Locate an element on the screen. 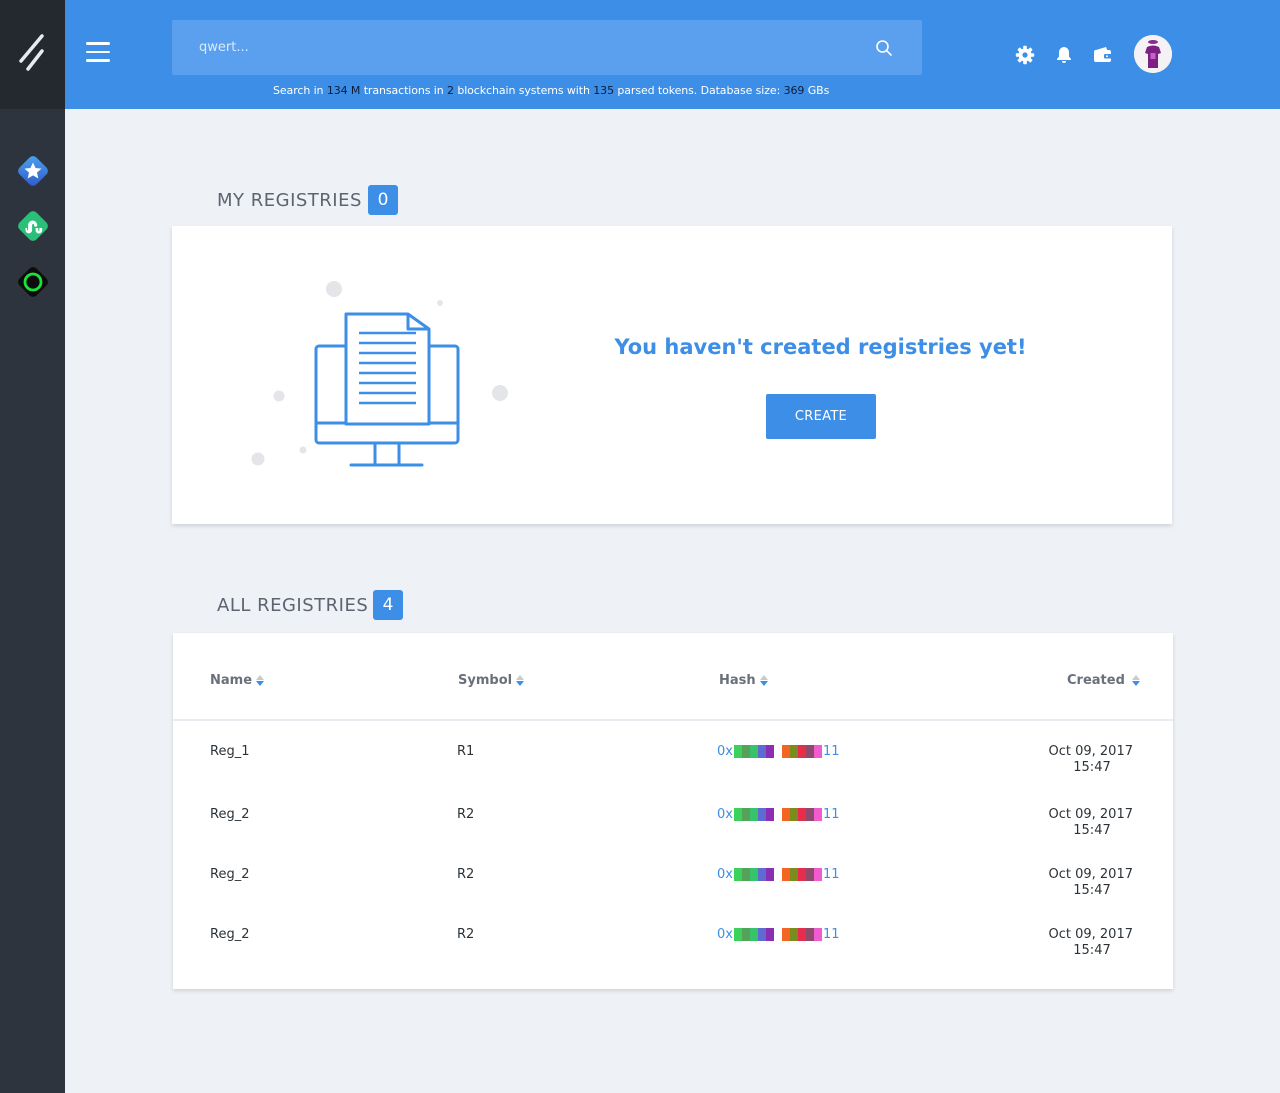 The height and width of the screenshot is (1093, 1280). create-registry-button: CREATE is located at coordinates (821, 416).